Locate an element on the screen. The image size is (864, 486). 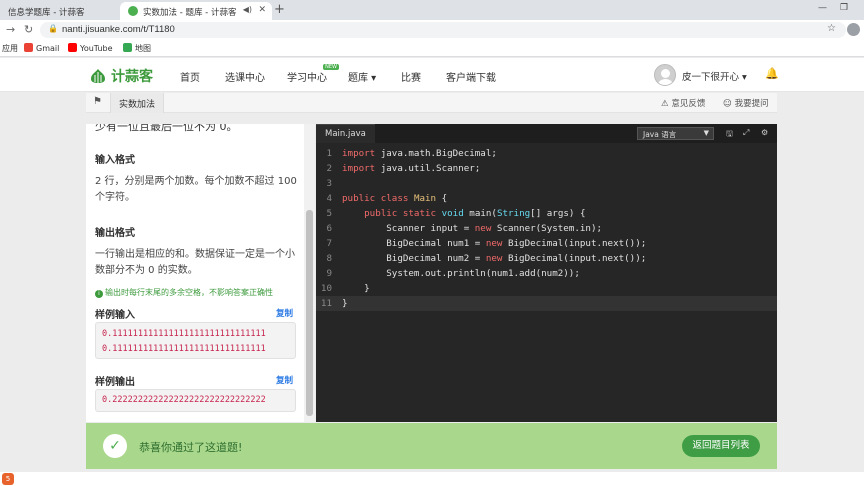
tab-title: 信息学题库 - 计蒜客 is located at coordinates (46, 13).